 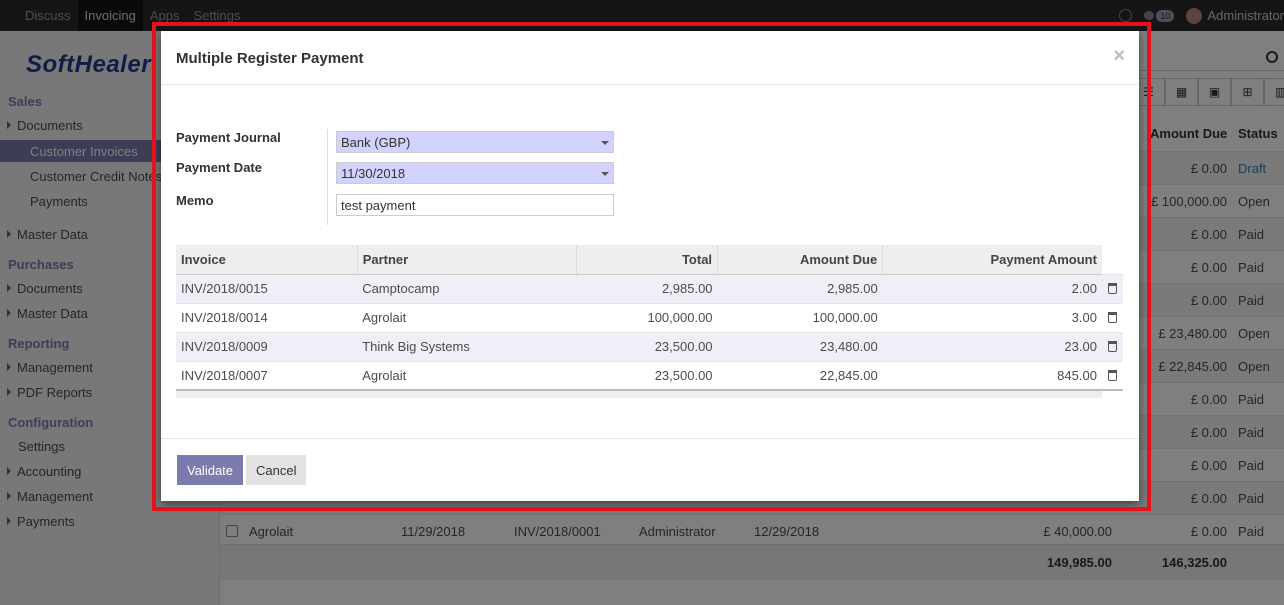 What do you see at coordinates (376, 142) in the screenshot?
I see `payment-journal-value: Bank (GBP)` at bounding box center [376, 142].